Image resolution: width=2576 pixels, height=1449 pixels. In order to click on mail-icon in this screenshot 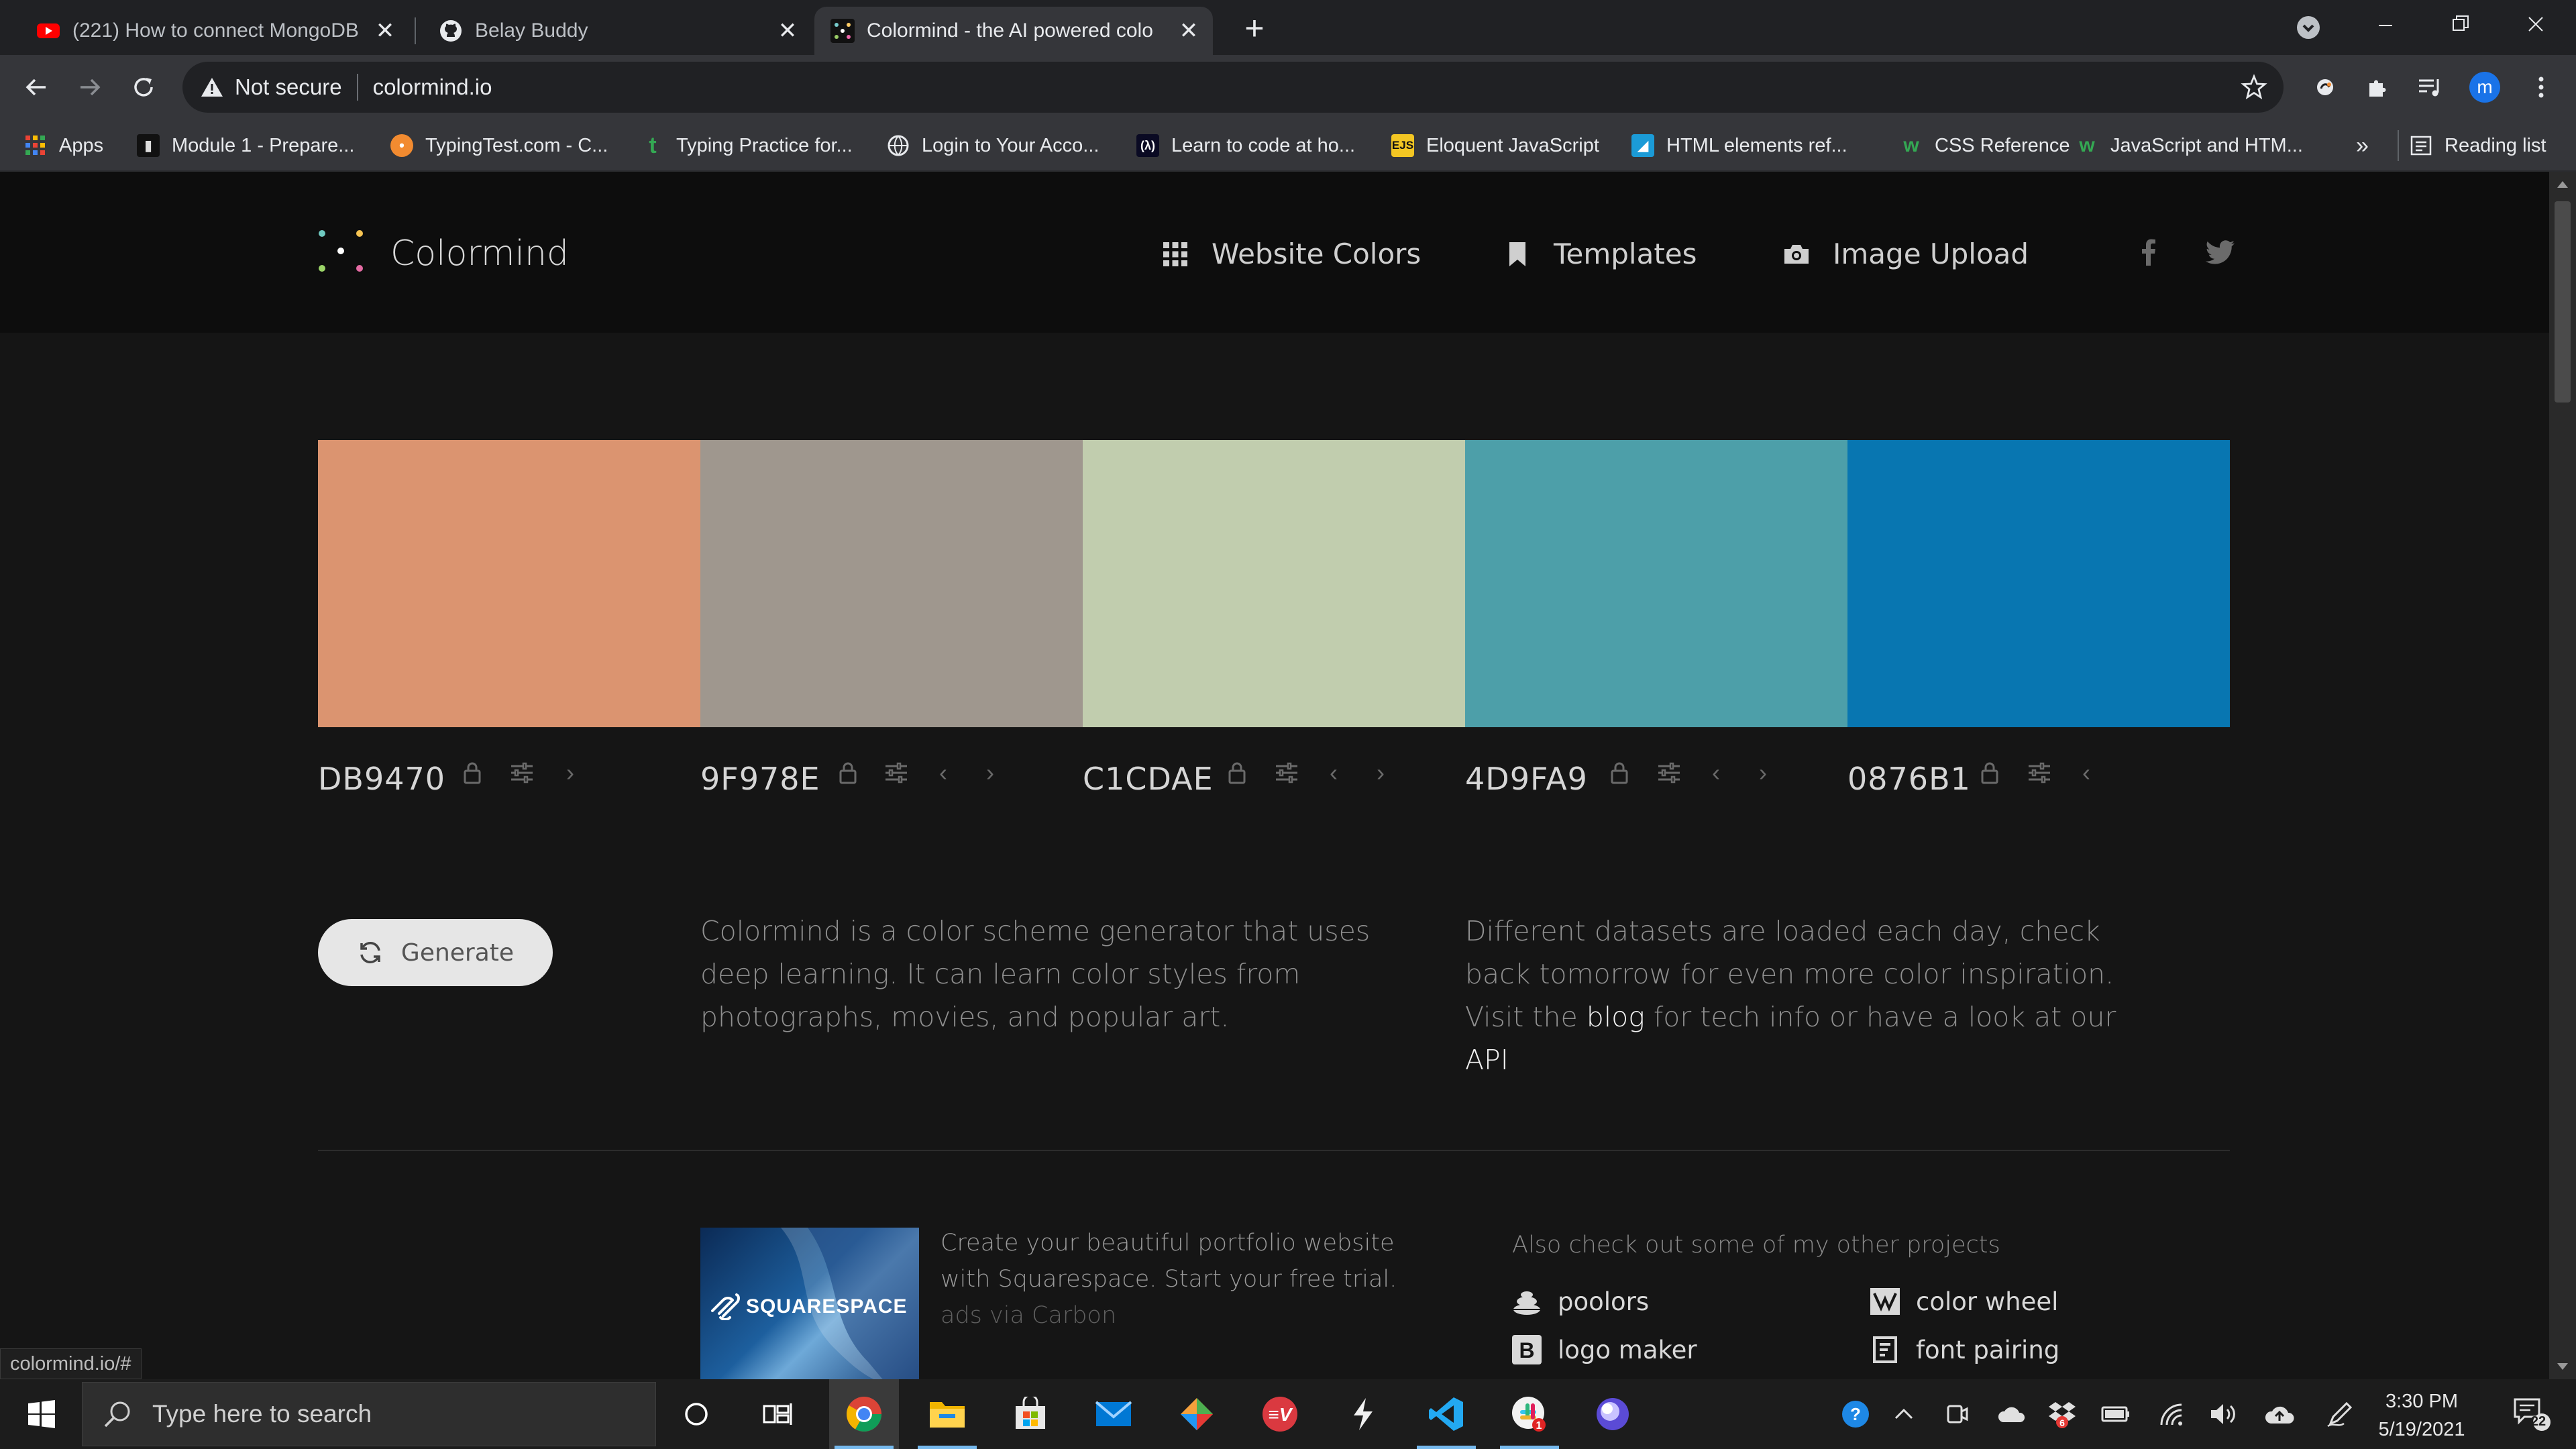, I will do `click(1113, 1414)`.